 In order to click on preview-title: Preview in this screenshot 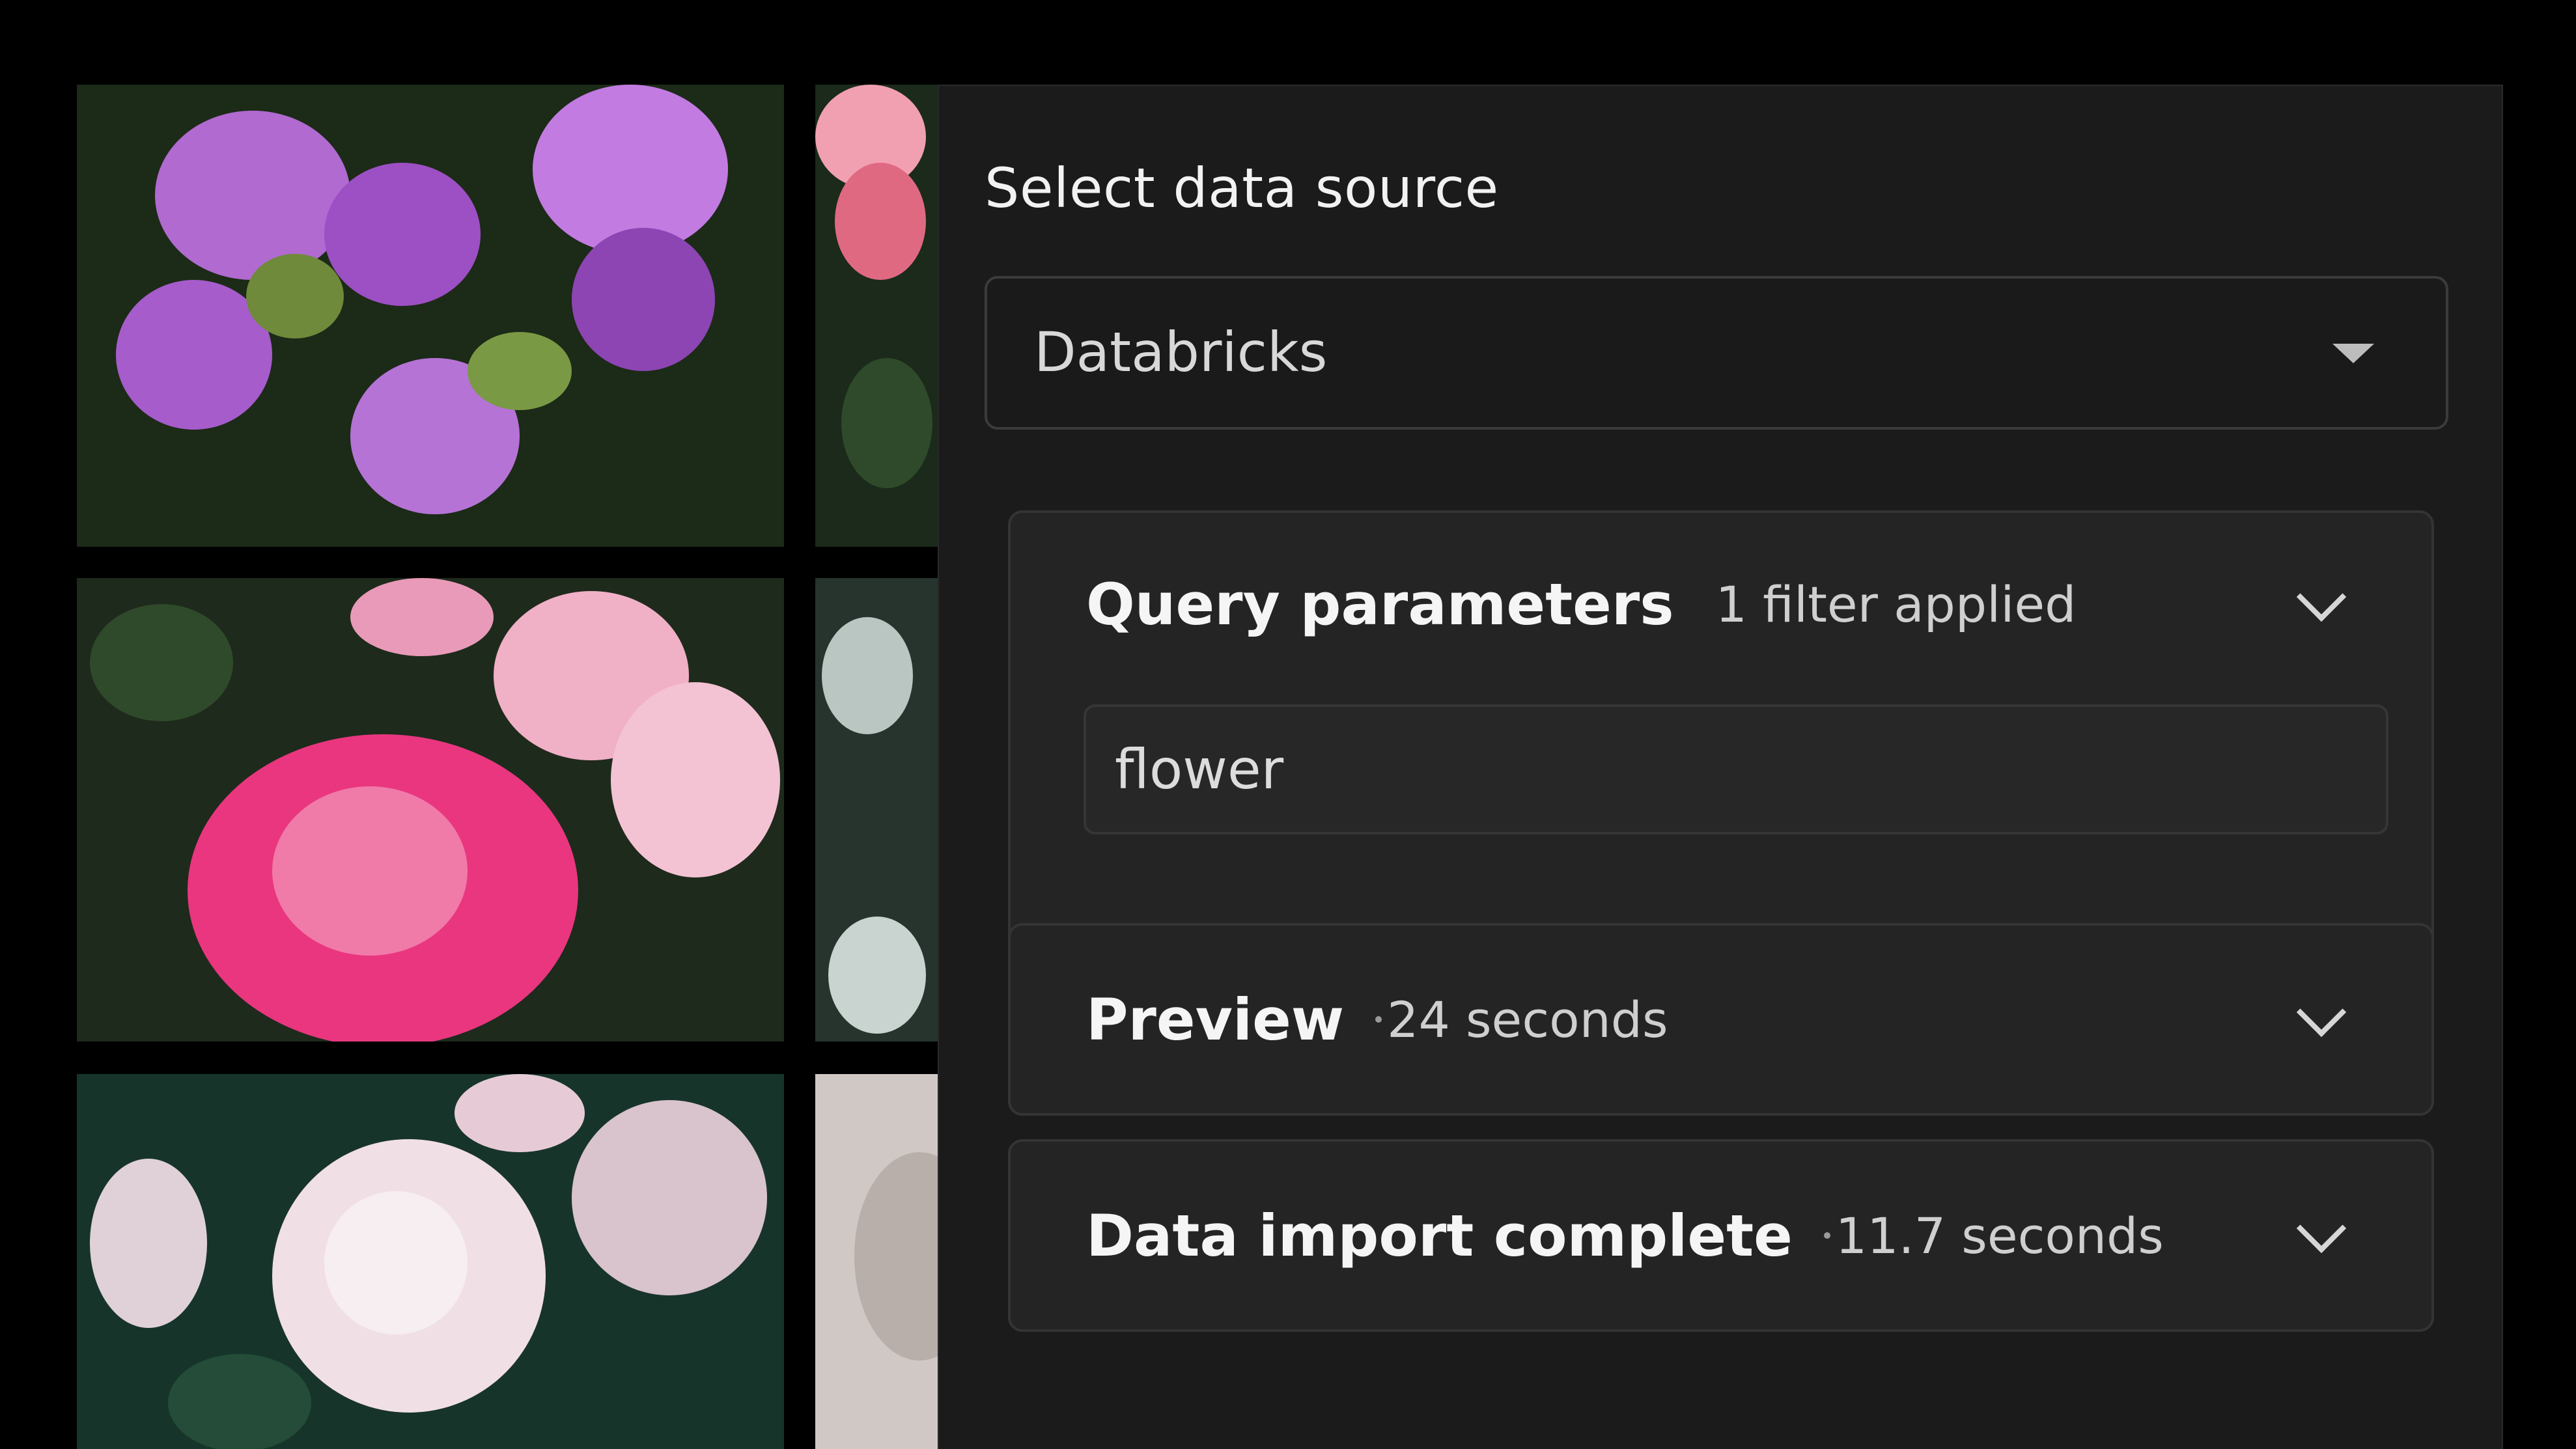, I will do `click(1216, 1019)`.